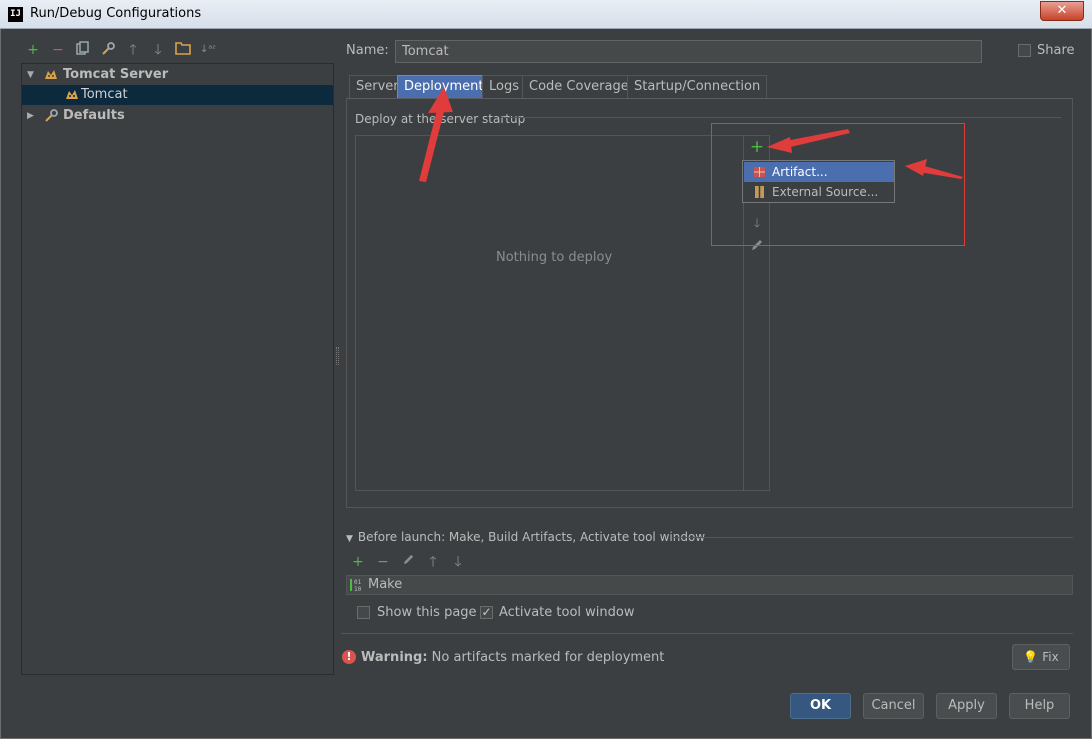 This screenshot has height=739, width=1092. I want to click on window-title: Run/Debug Configurations, so click(116, 13).